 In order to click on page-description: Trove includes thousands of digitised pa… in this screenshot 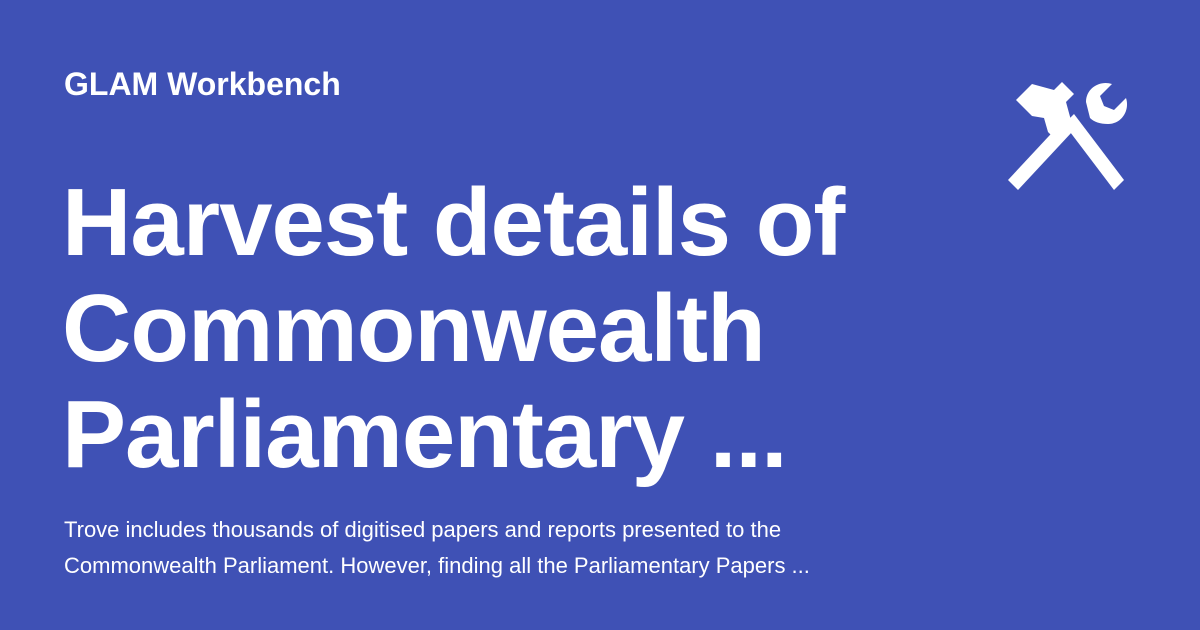, I will do `click(437, 547)`.